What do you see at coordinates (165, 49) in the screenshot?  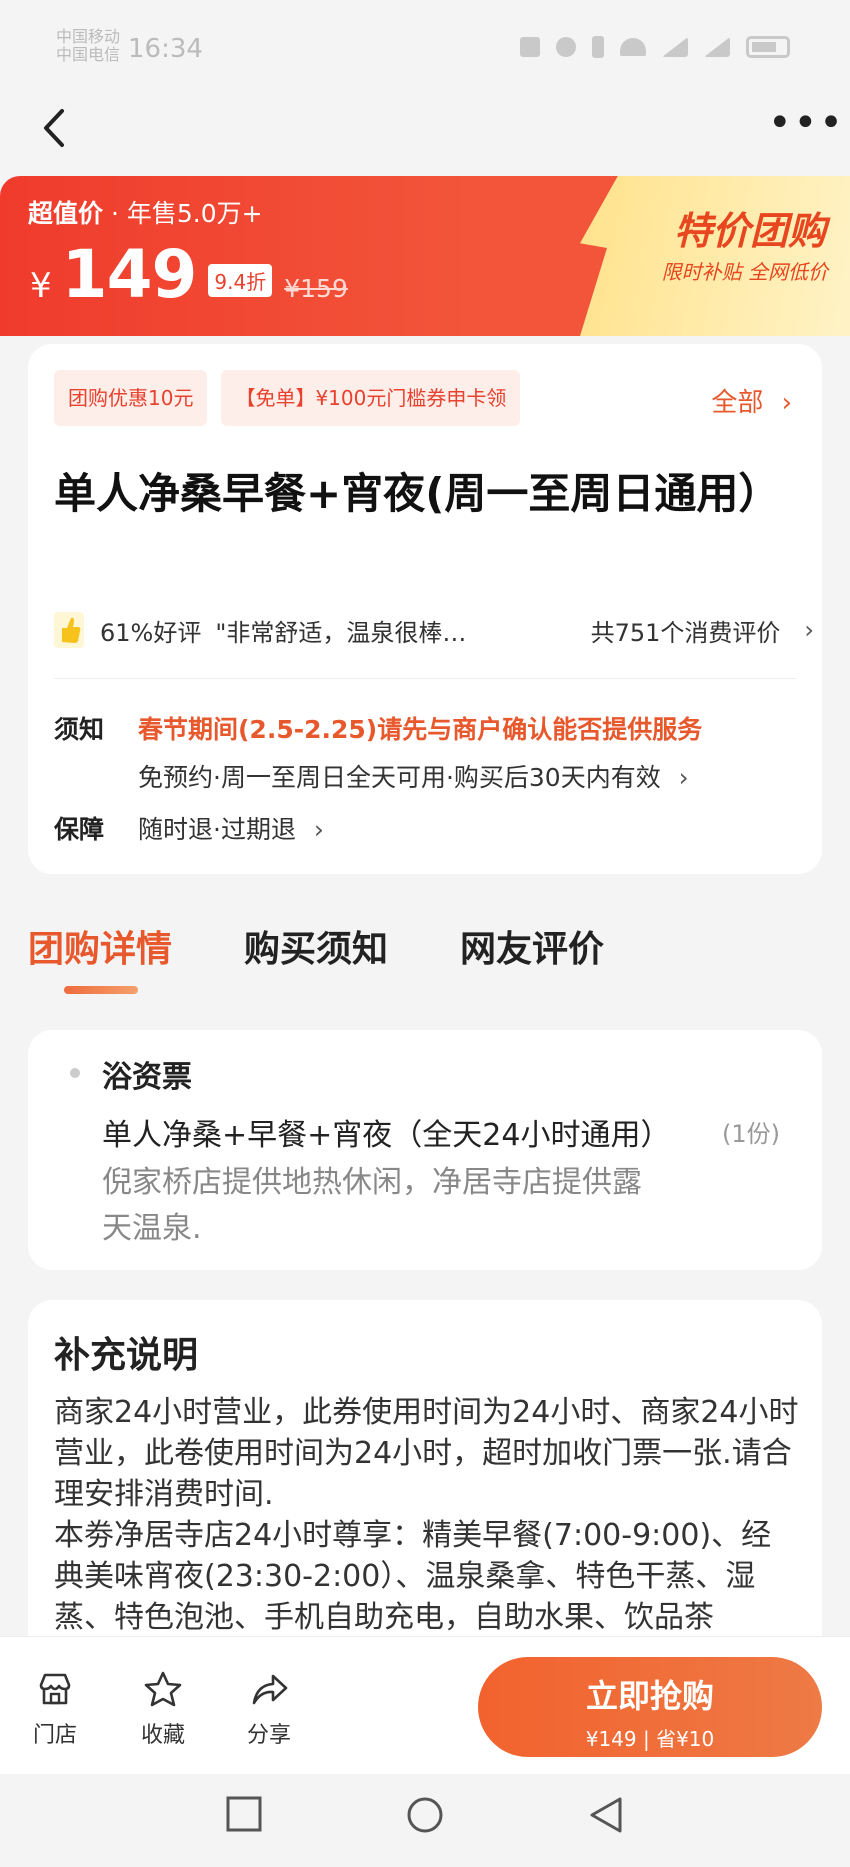 I see `clock: 16:34` at bounding box center [165, 49].